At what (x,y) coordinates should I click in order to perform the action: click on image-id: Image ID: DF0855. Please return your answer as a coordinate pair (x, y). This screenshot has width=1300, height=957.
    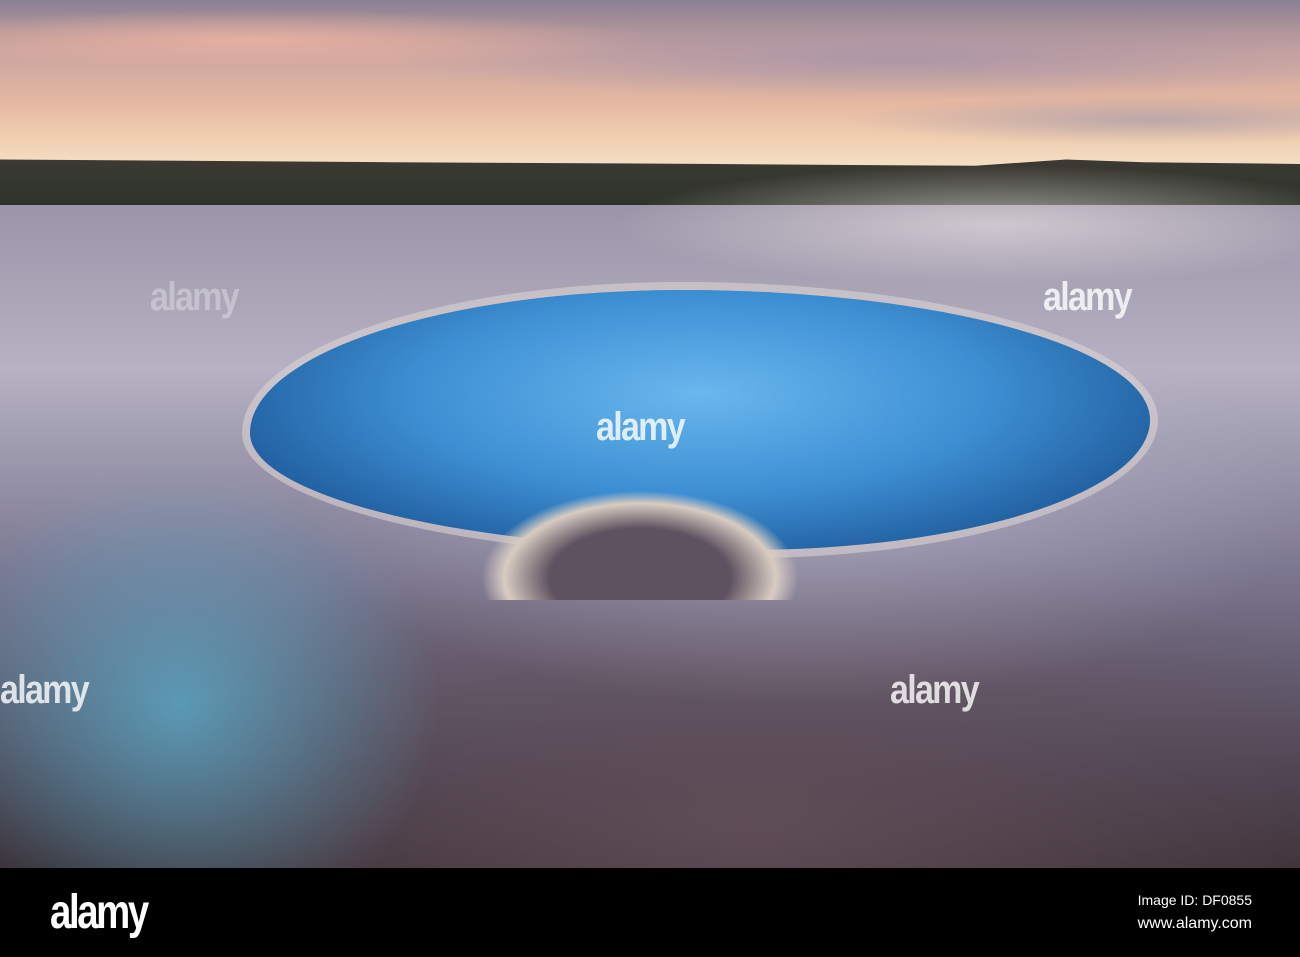
    Looking at the image, I should click on (1194, 900).